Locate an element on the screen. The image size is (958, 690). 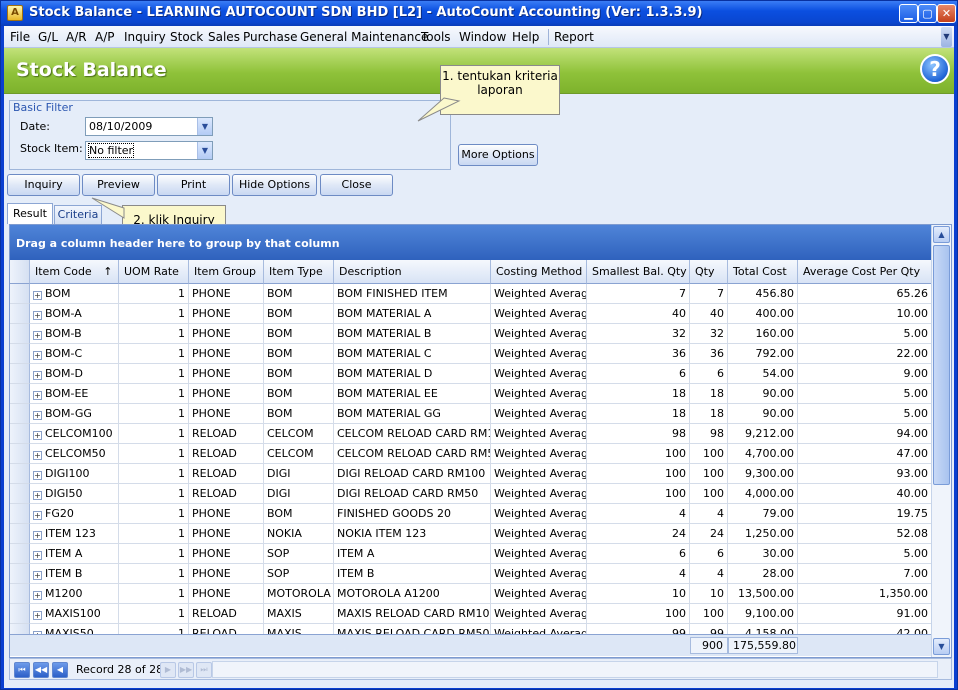
col-description: Description is located at coordinates (412, 272).